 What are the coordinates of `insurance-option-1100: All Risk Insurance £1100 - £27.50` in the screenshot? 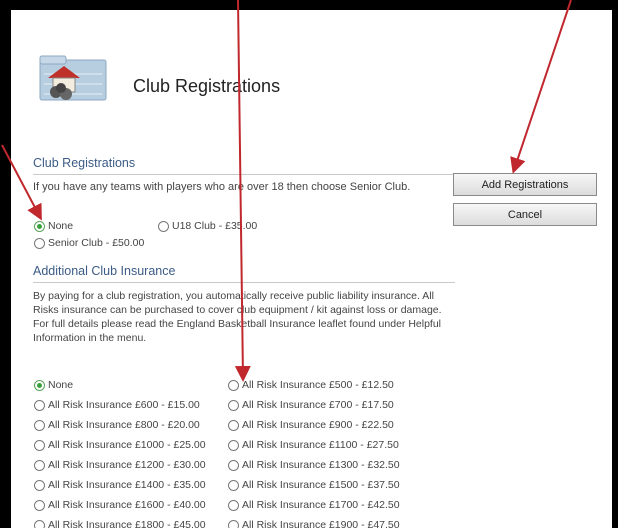 It's located at (313, 445).